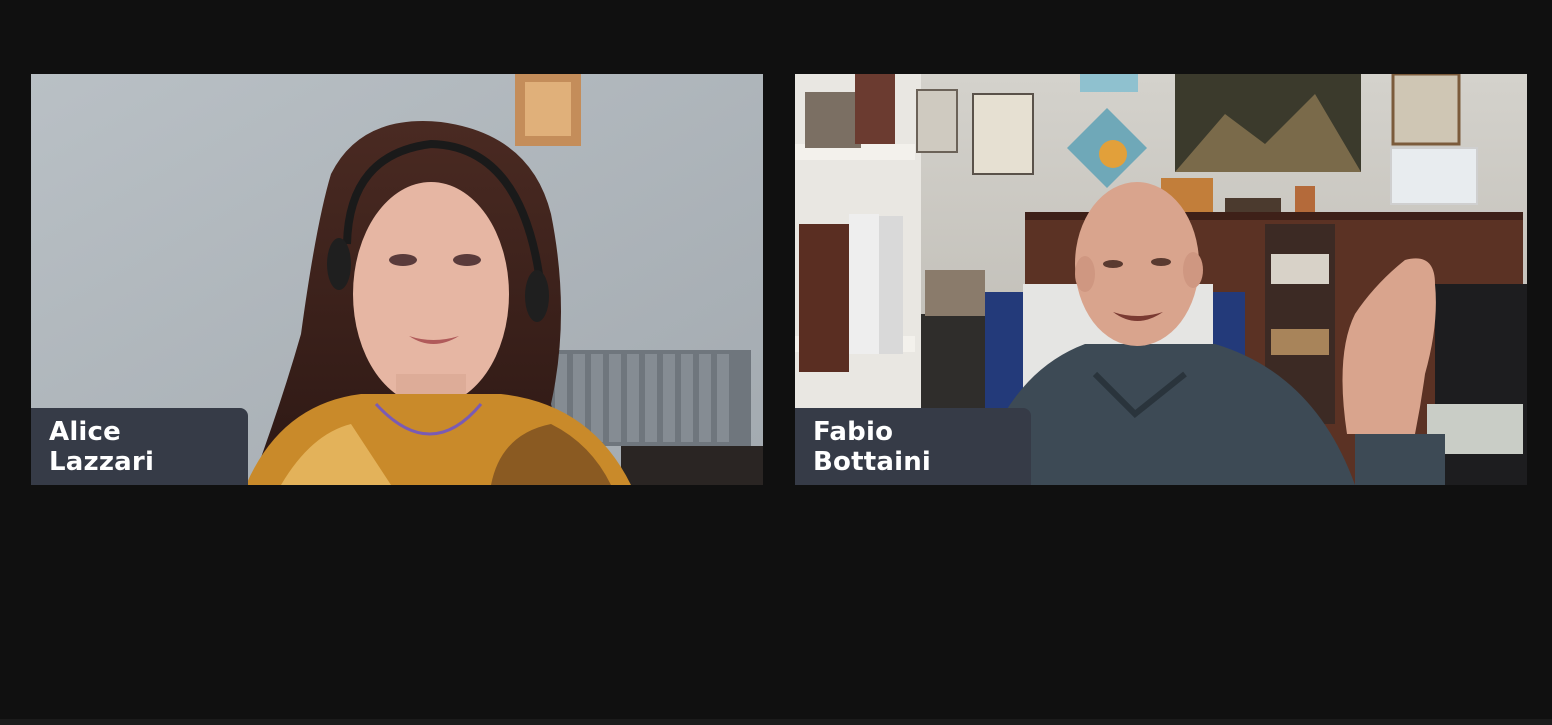  I want to click on participant-name-tag: Fabio Bottaini, so click(913, 446).